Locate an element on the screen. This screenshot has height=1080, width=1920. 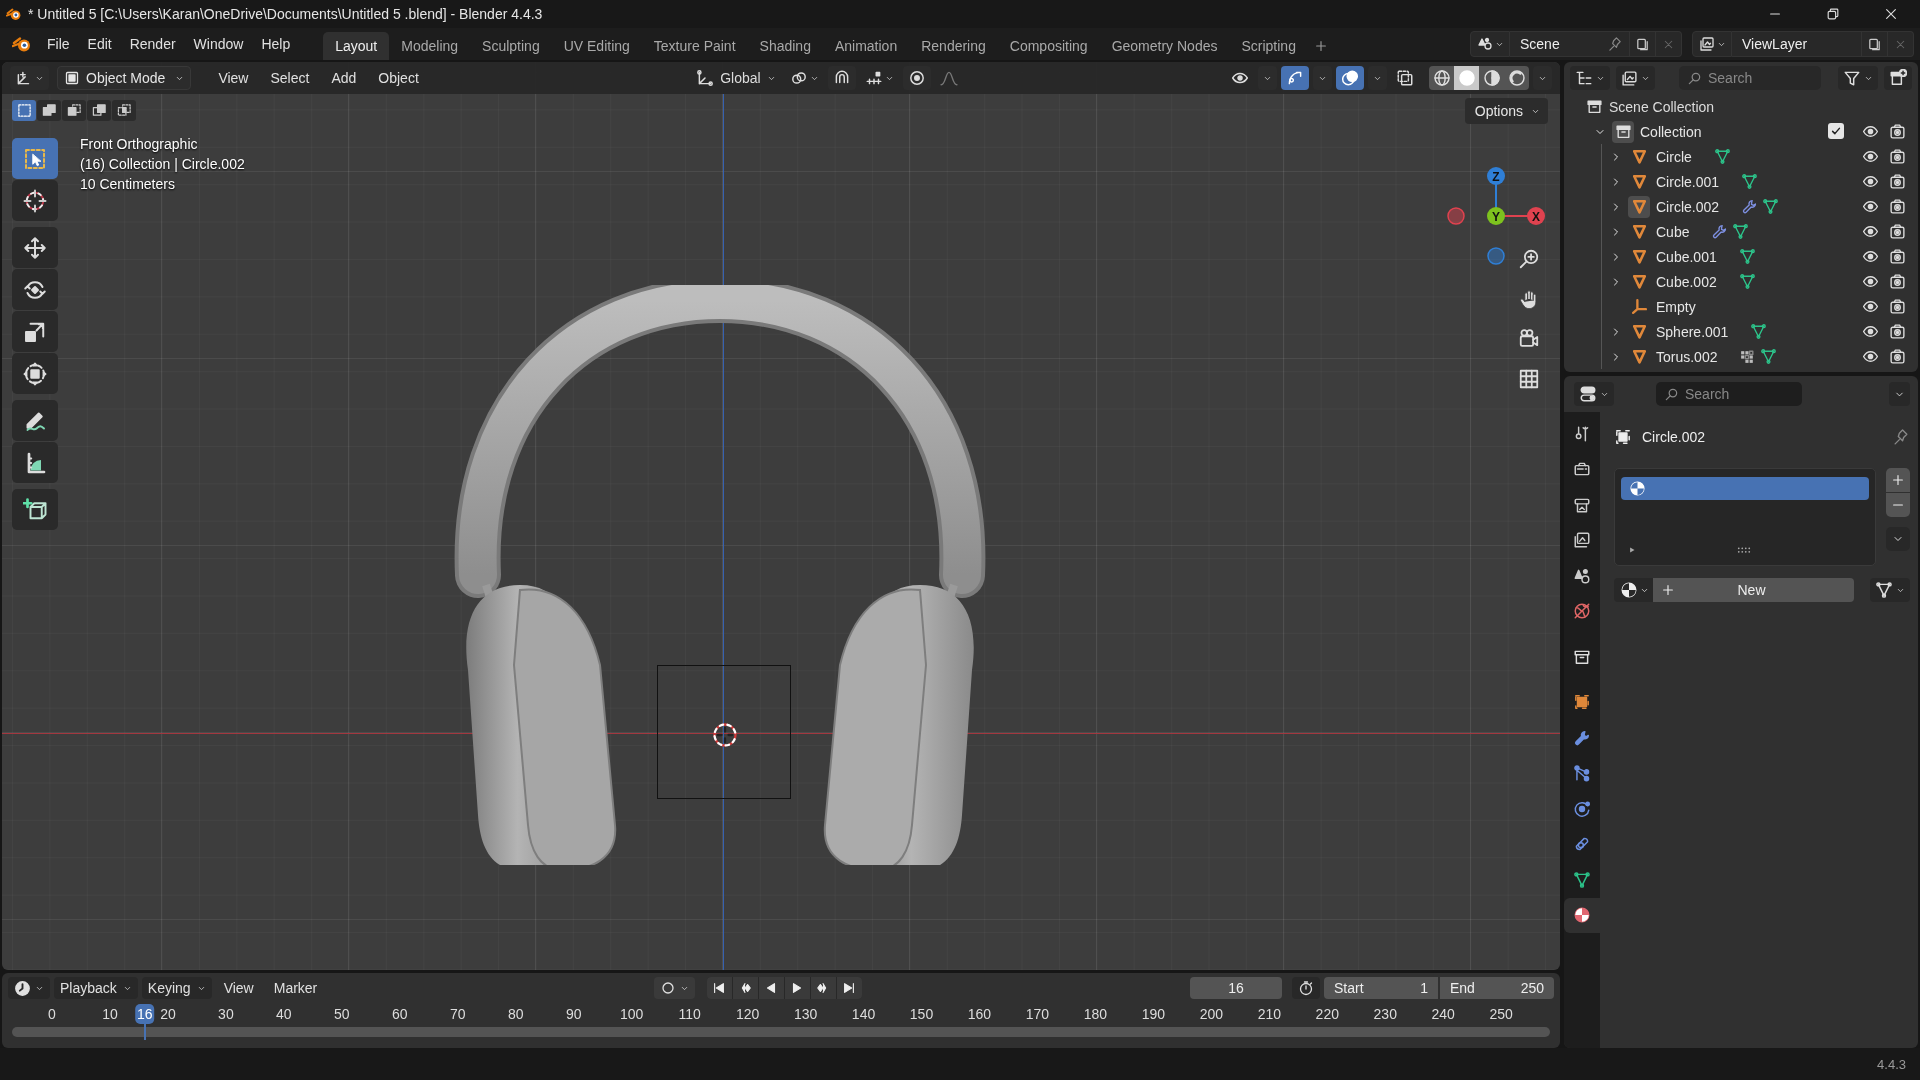
workspace-tab: Scripting is located at coordinates (1268, 46).